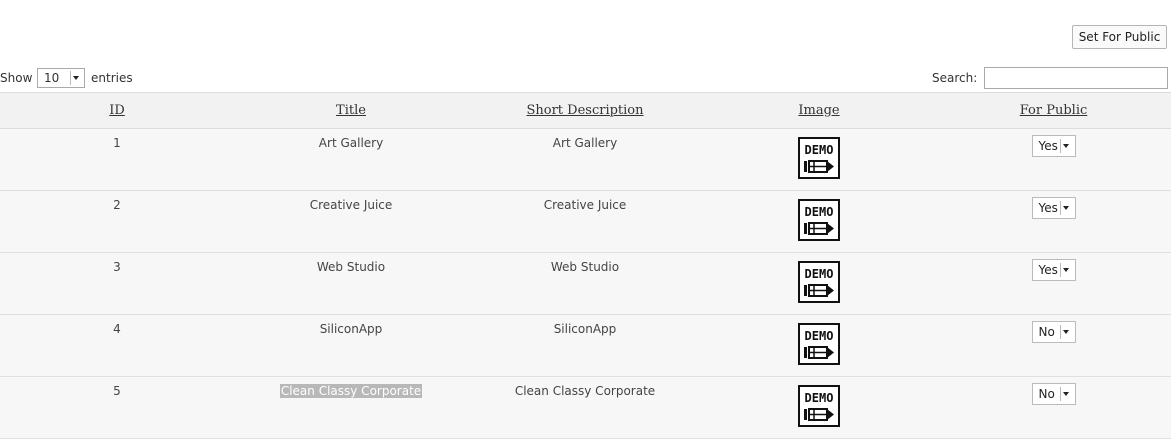 The height and width of the screenshot is (439, 1175). I want to click on cell-short-description: Art Gallery, so click(585, 159).